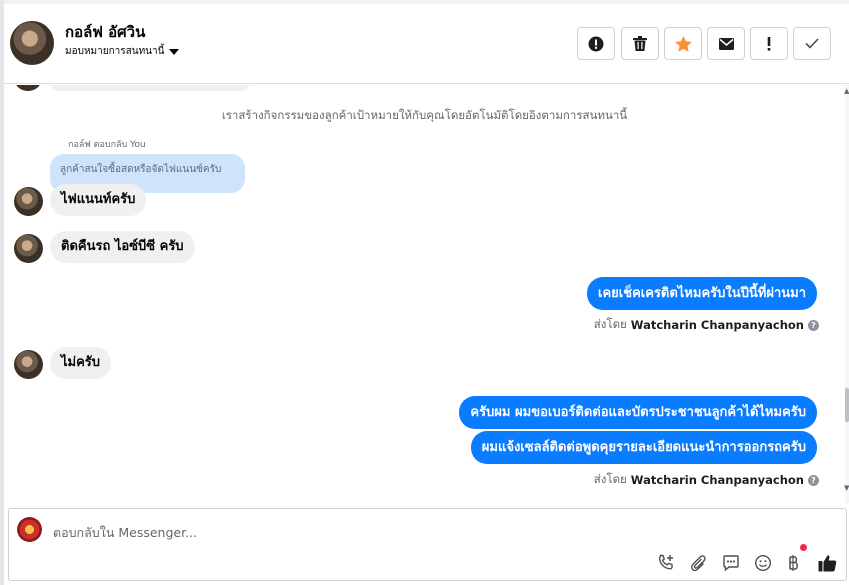  I want to click on mark-done-button, so click(812, 43).